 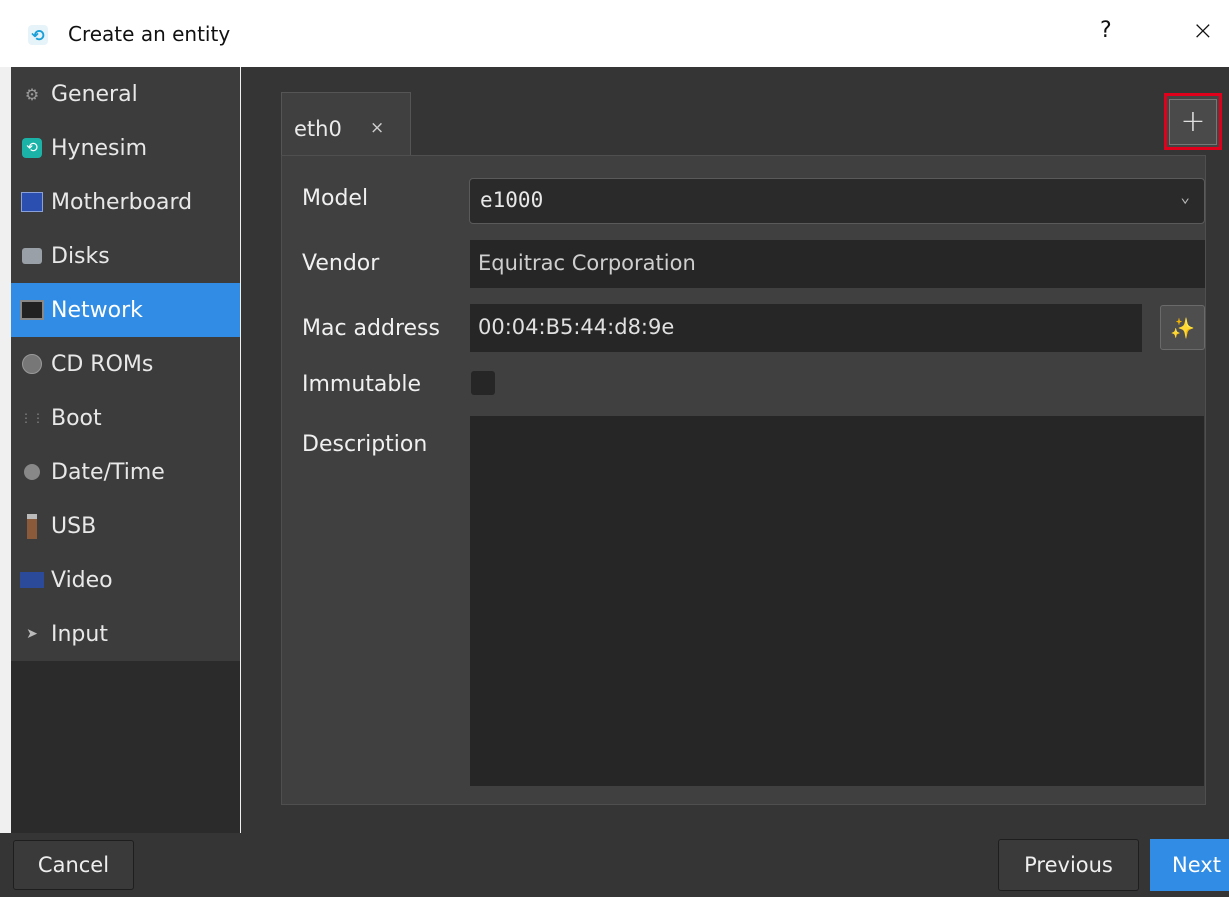 I want to click on tab-label: eth0, so click(x=318, y=129).